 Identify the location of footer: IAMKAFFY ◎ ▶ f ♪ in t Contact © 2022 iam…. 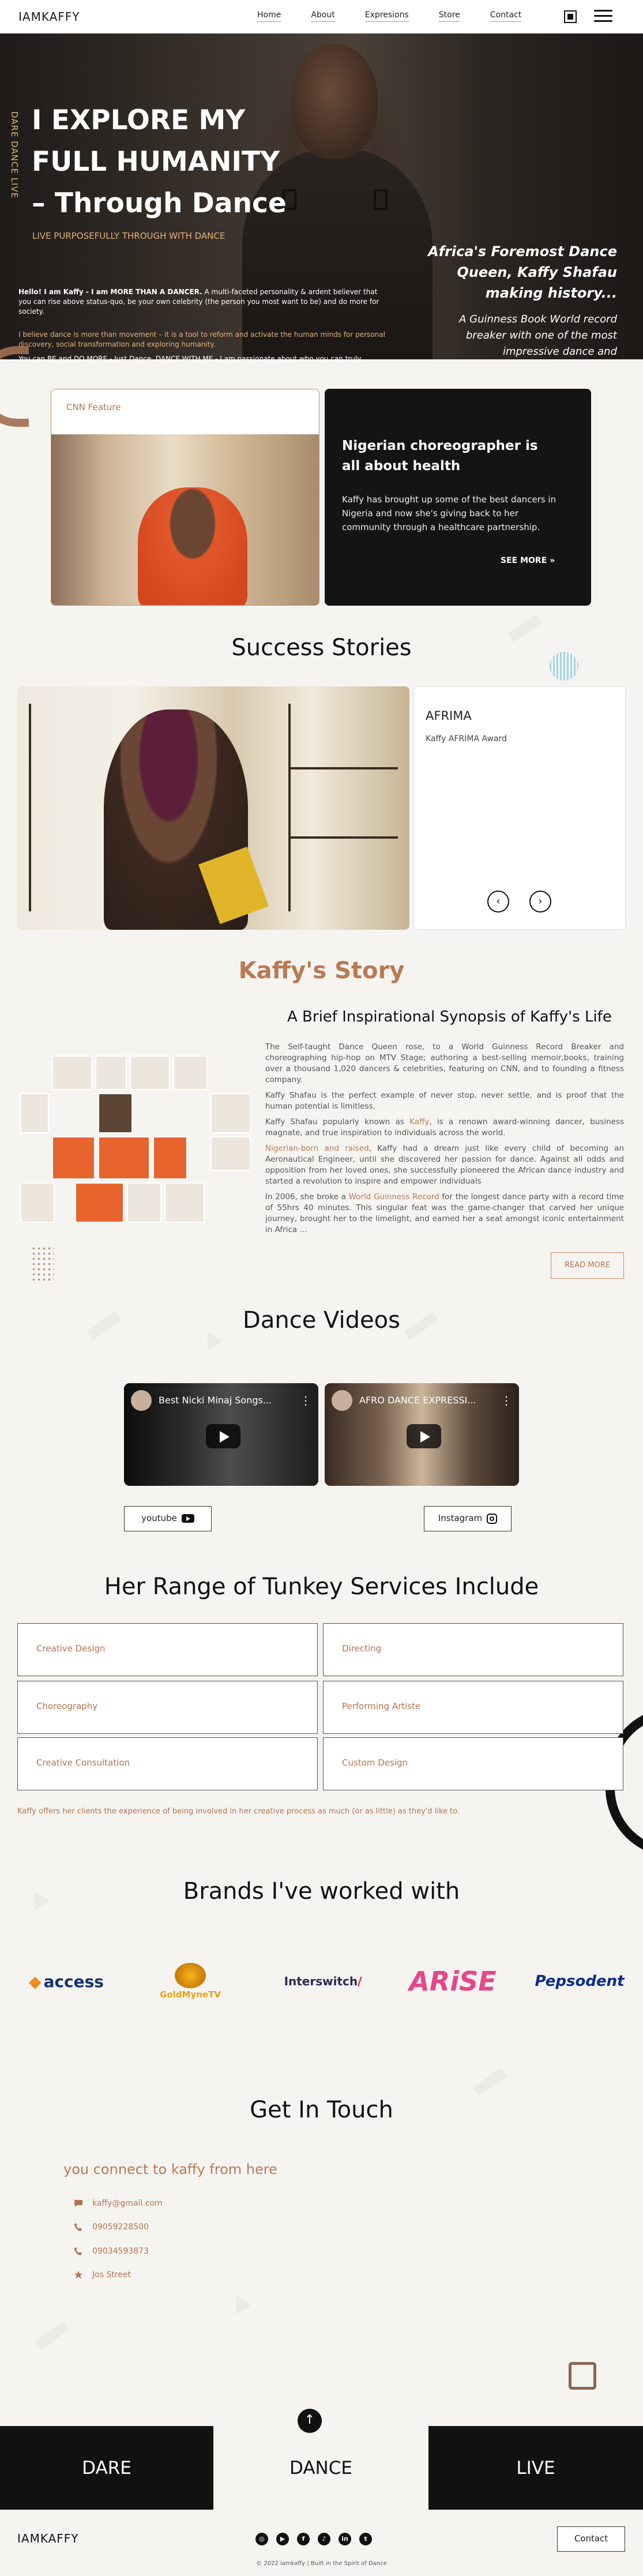
(321, 2543).